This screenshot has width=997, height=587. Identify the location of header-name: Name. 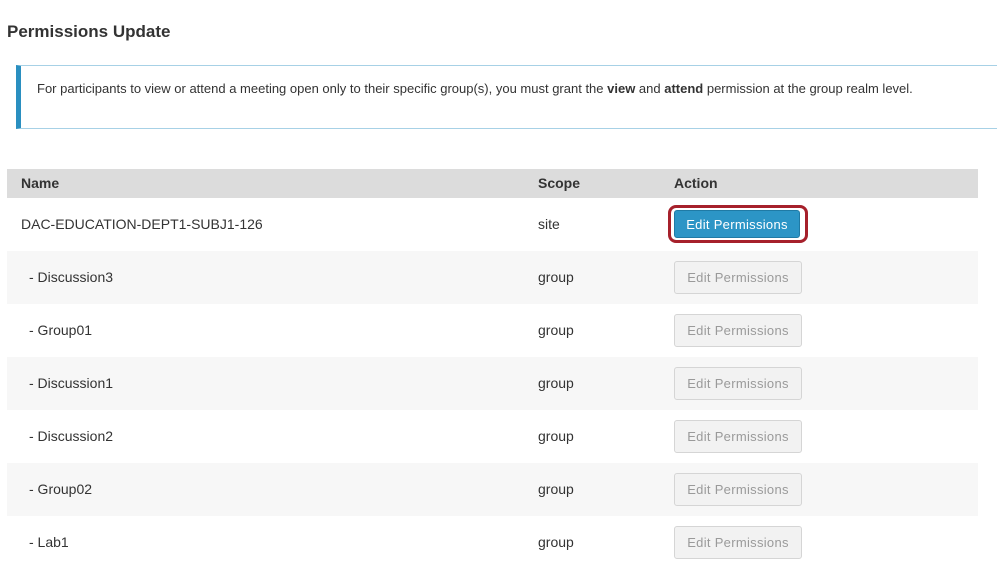
(40, 183).